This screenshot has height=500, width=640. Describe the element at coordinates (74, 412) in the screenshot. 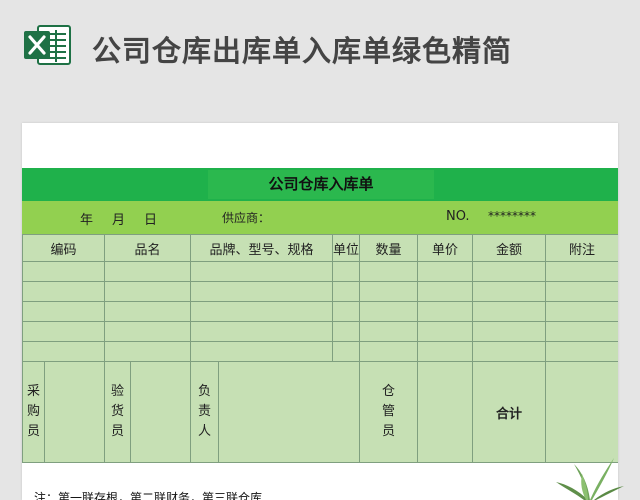

I see `purchaser-signature-cell` at that location.